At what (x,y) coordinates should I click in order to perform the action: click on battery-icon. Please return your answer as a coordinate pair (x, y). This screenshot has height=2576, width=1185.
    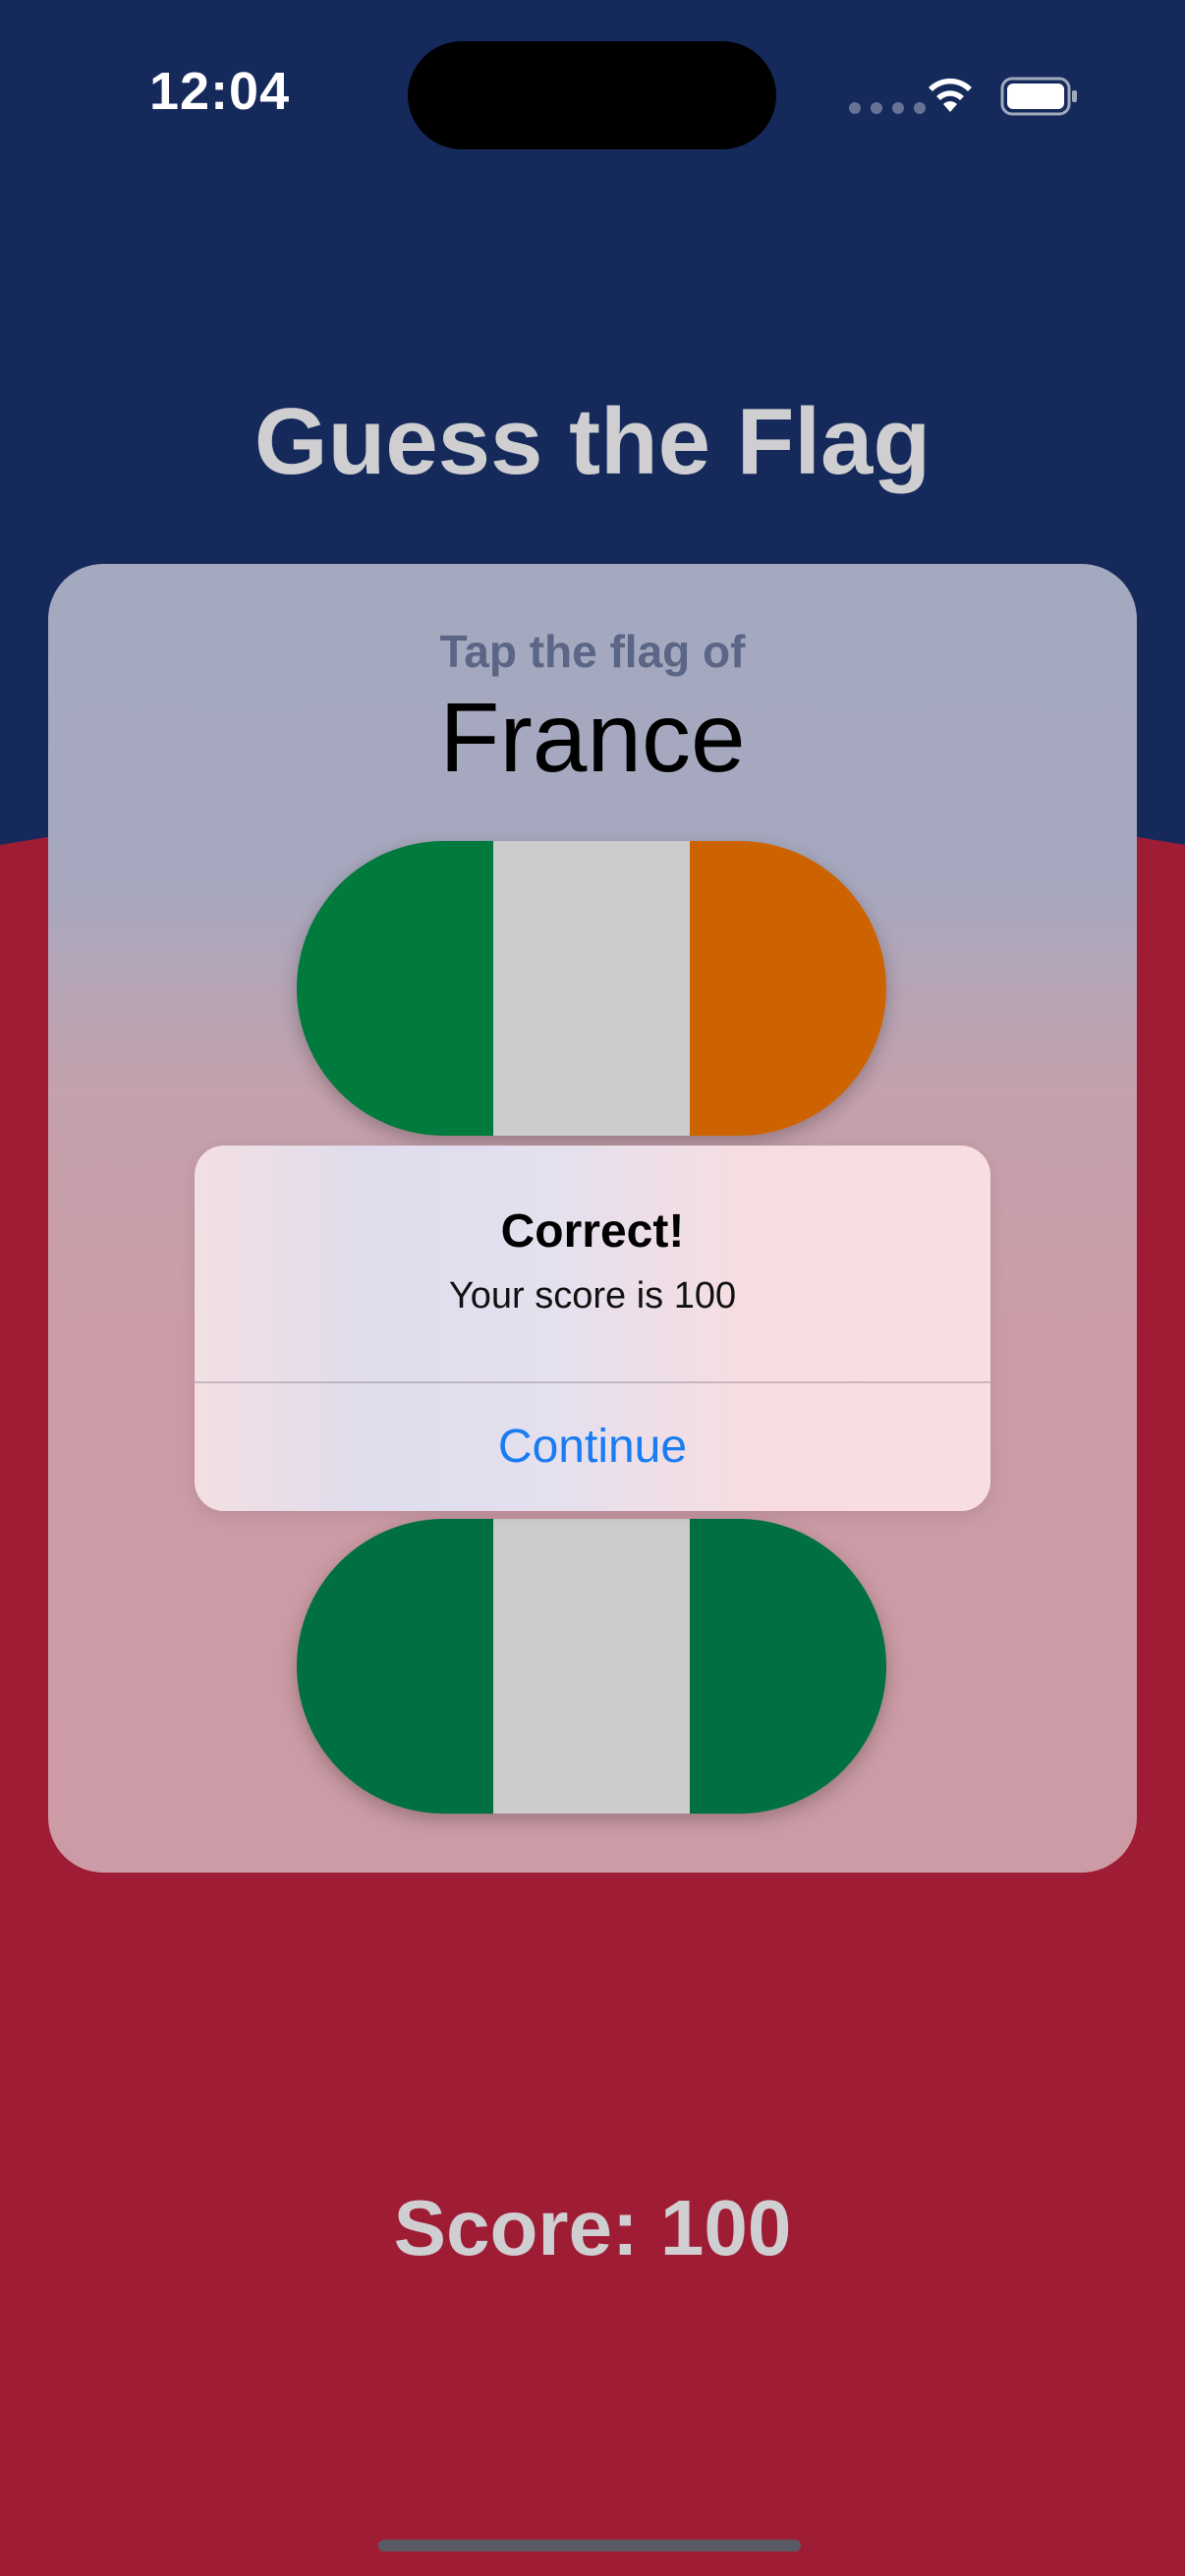
    Looking at the image, I should click on (1038, 96).